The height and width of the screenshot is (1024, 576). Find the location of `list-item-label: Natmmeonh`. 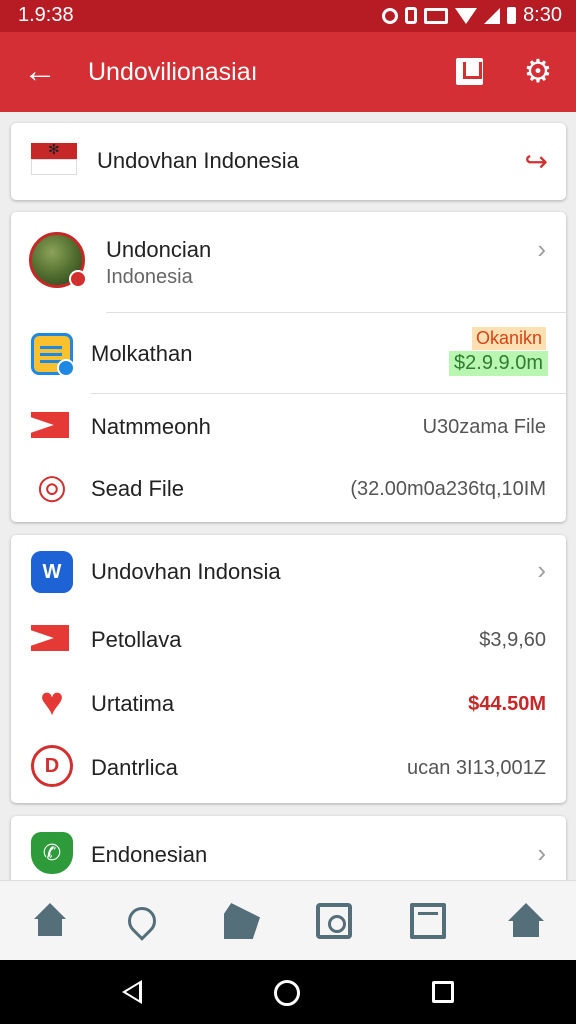

list-item-label: Natmmeonh is located at coordinates (151, 426).